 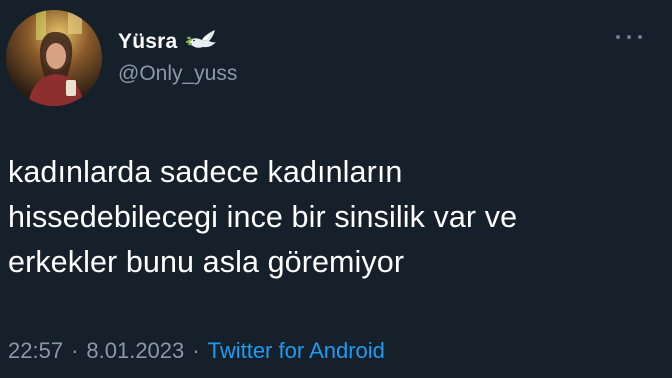 I want to click on tweet-meta: 22:57 · 8.01.2023 · Twitter for Android, so click(x=196, y=351).